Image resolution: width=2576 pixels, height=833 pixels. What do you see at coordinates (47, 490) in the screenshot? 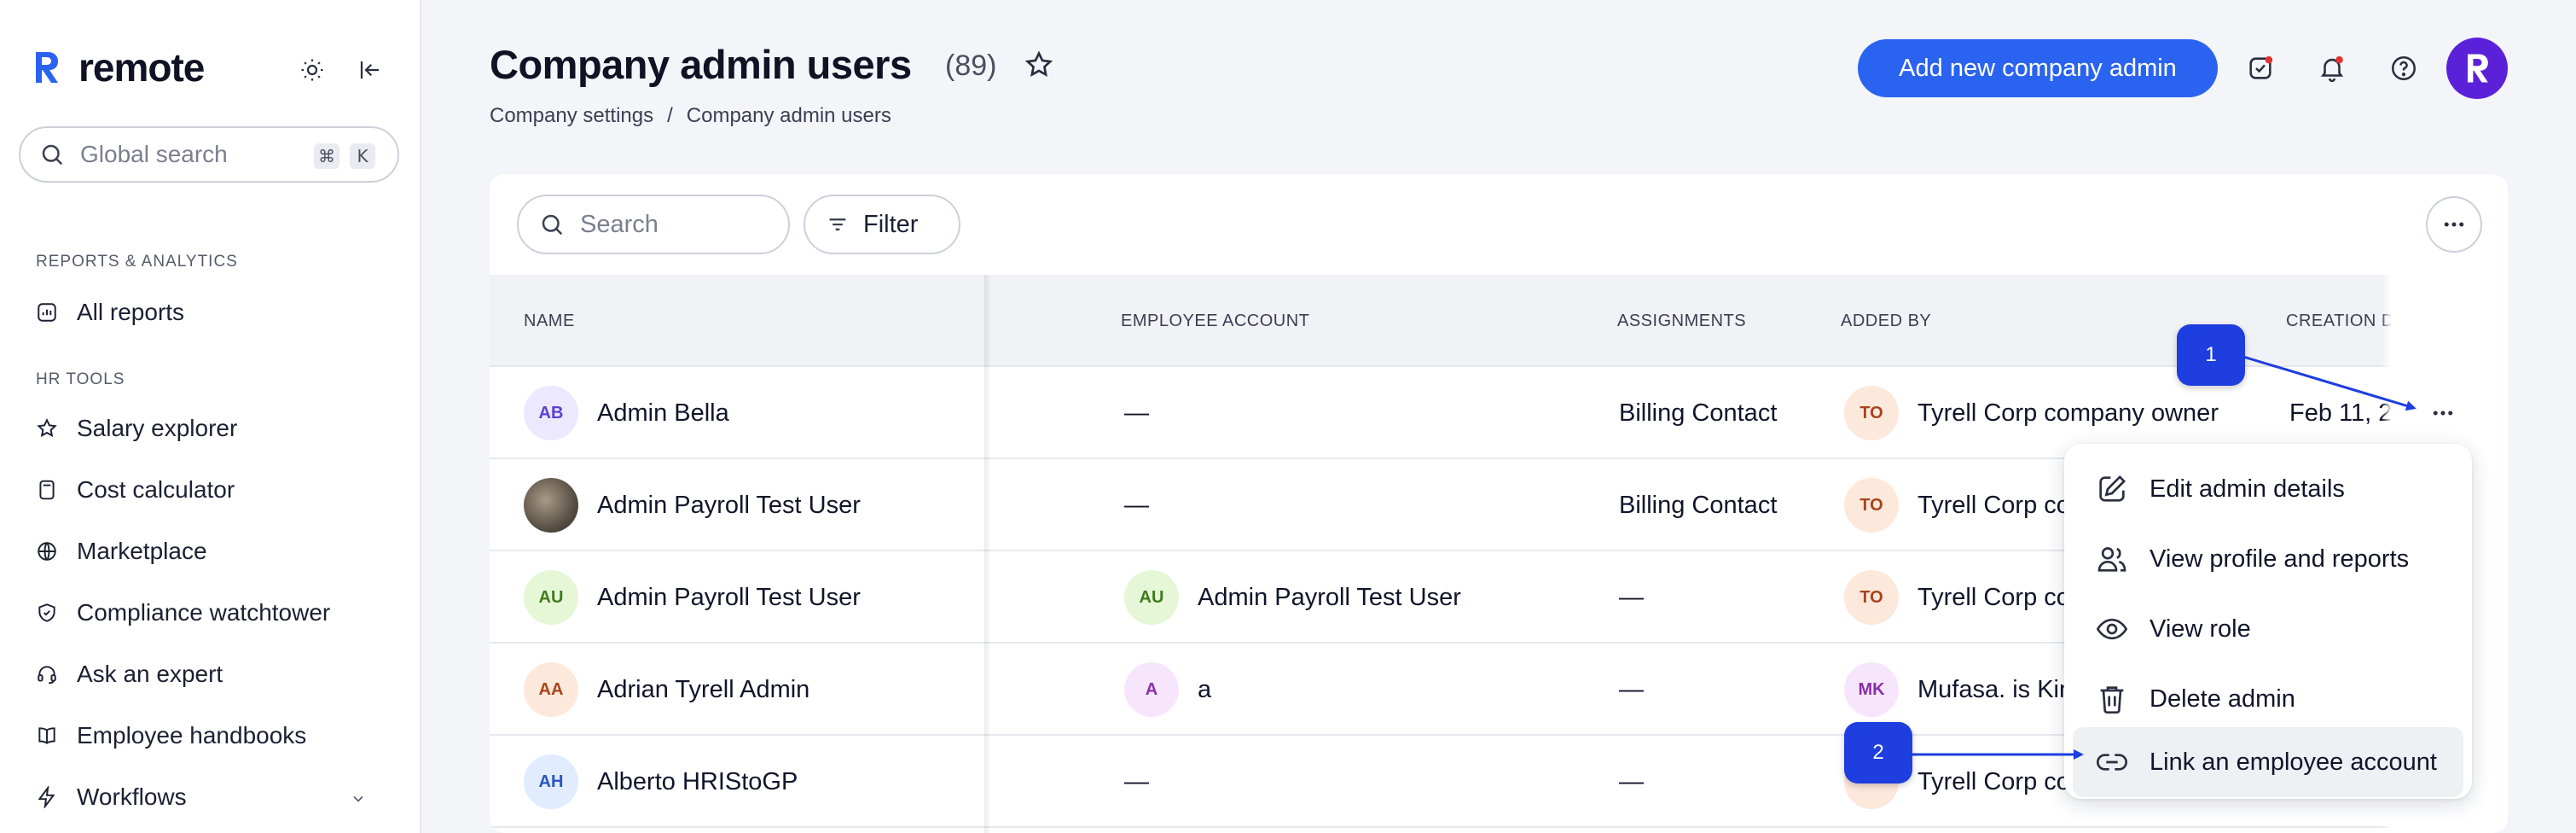
I see `calculator-icon` at bounding box center [47, 490].